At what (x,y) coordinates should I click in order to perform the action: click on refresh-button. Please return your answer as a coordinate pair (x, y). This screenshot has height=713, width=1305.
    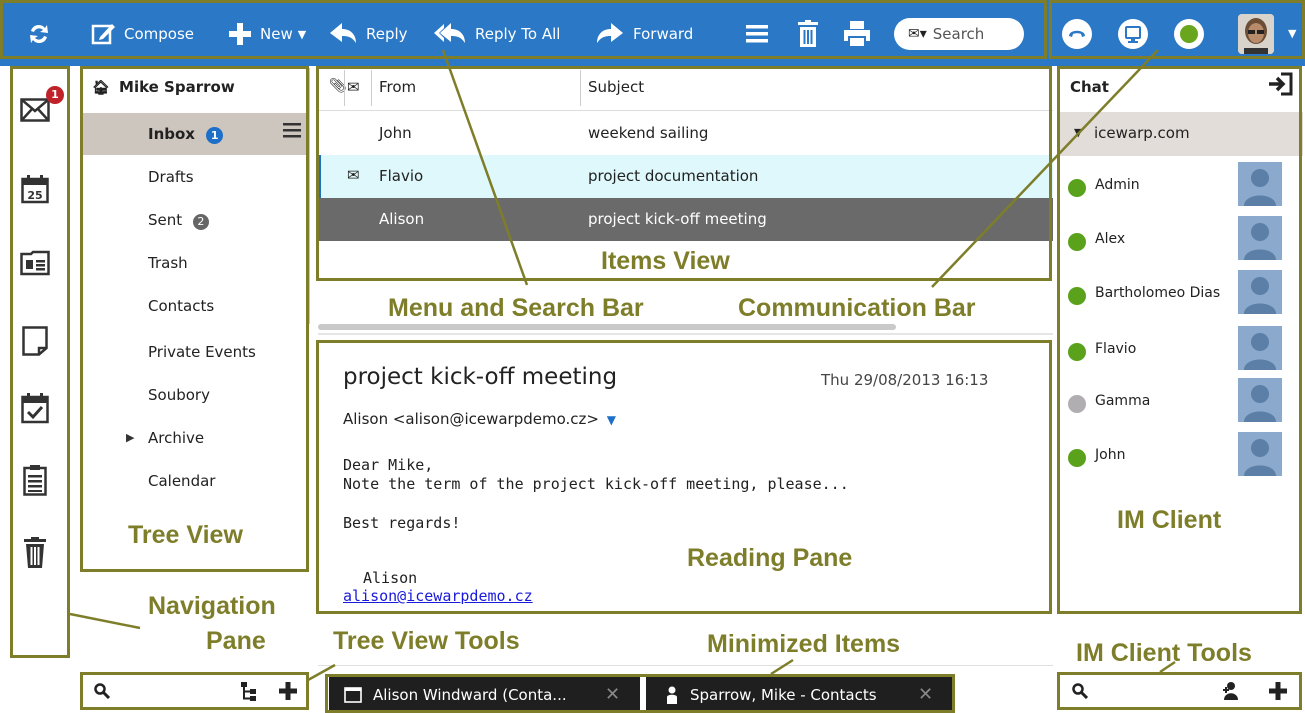
    Looking at the image, I should click on (39, 34).